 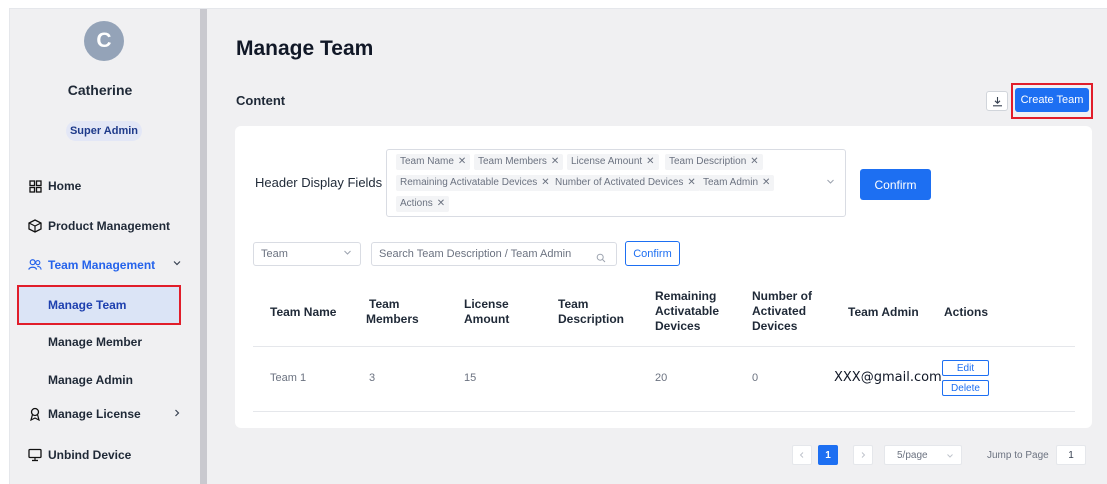 I want to click on filter-select: Team, so click(x=307, y=254).